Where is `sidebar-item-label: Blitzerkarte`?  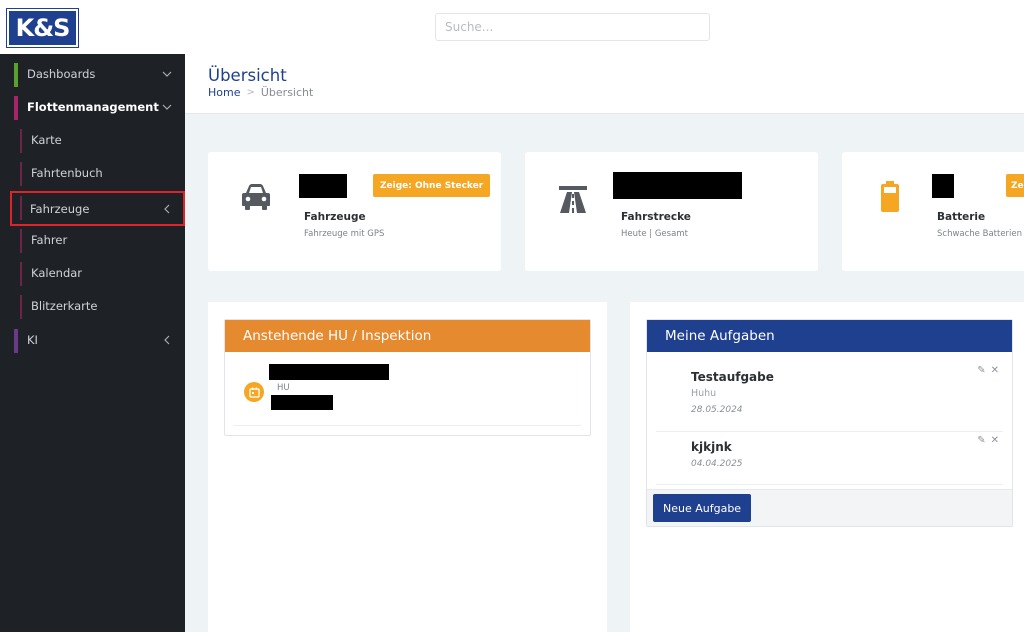 sidebar-item-label: Blitzerkarte is located at coordinates (64, 306).